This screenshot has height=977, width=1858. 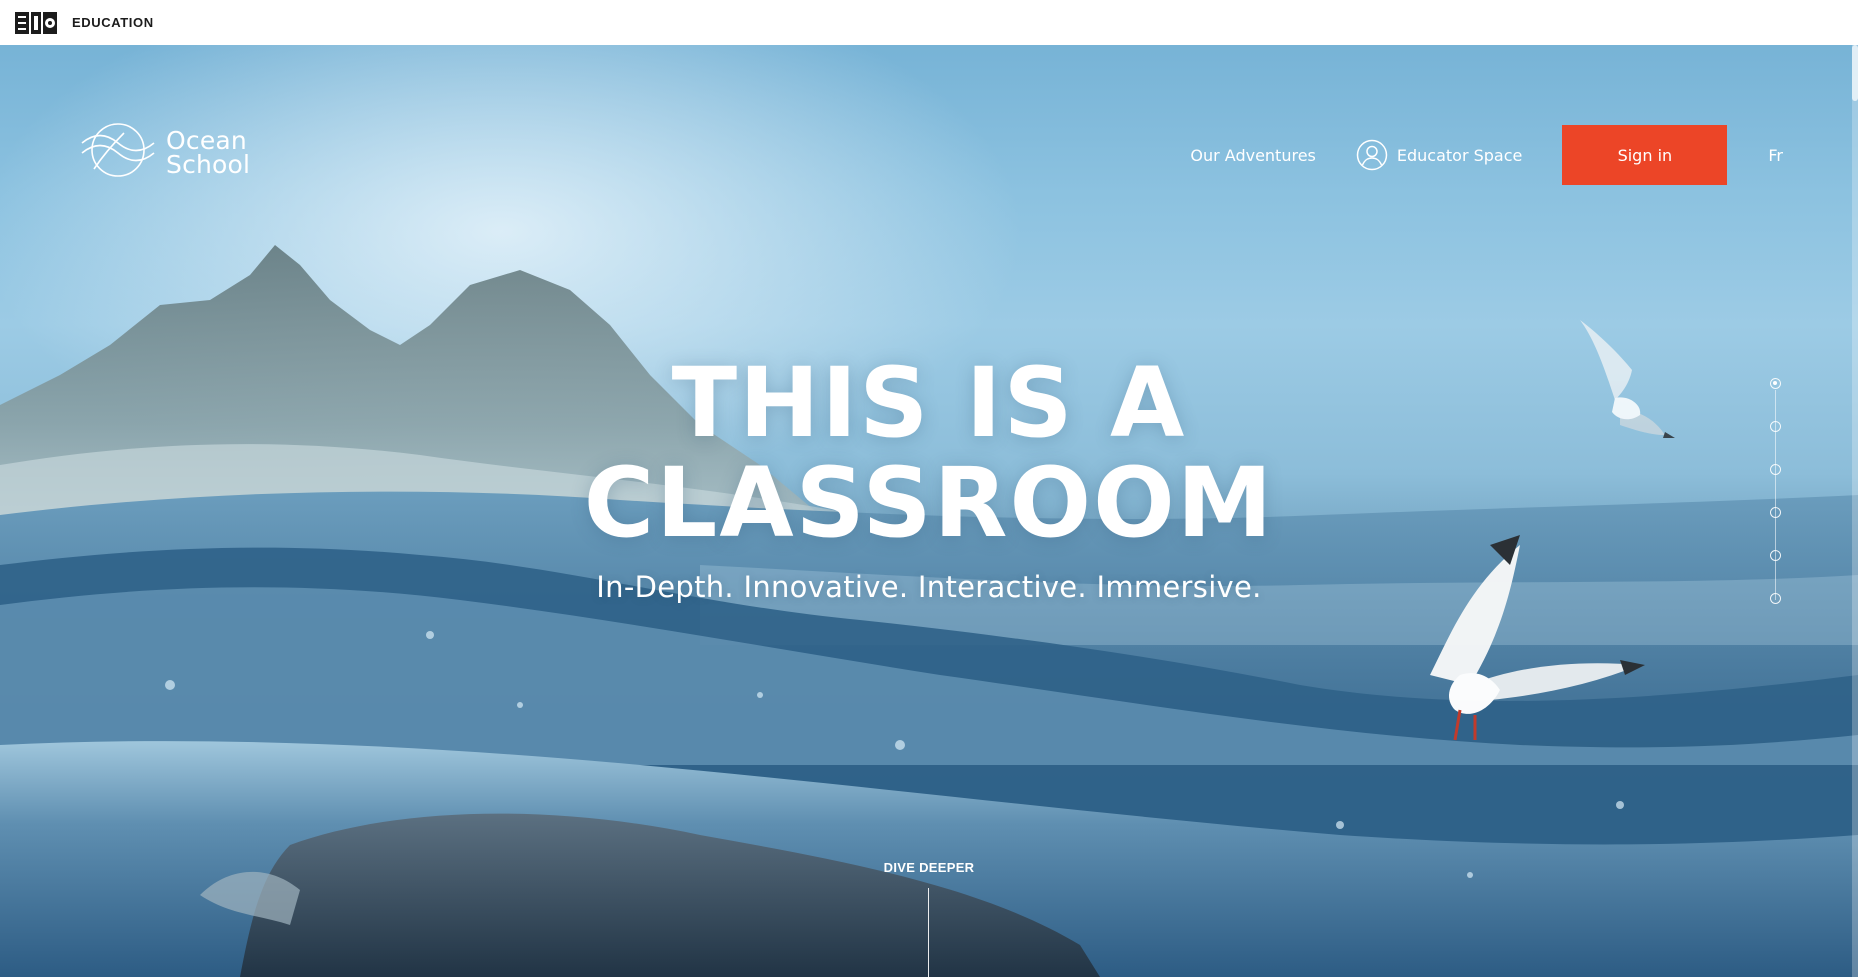 What do you see at coordinates (929, 403) in the screenshot?
I see `headline-line-1: THIS IS A` at bounding box center [929, 403].